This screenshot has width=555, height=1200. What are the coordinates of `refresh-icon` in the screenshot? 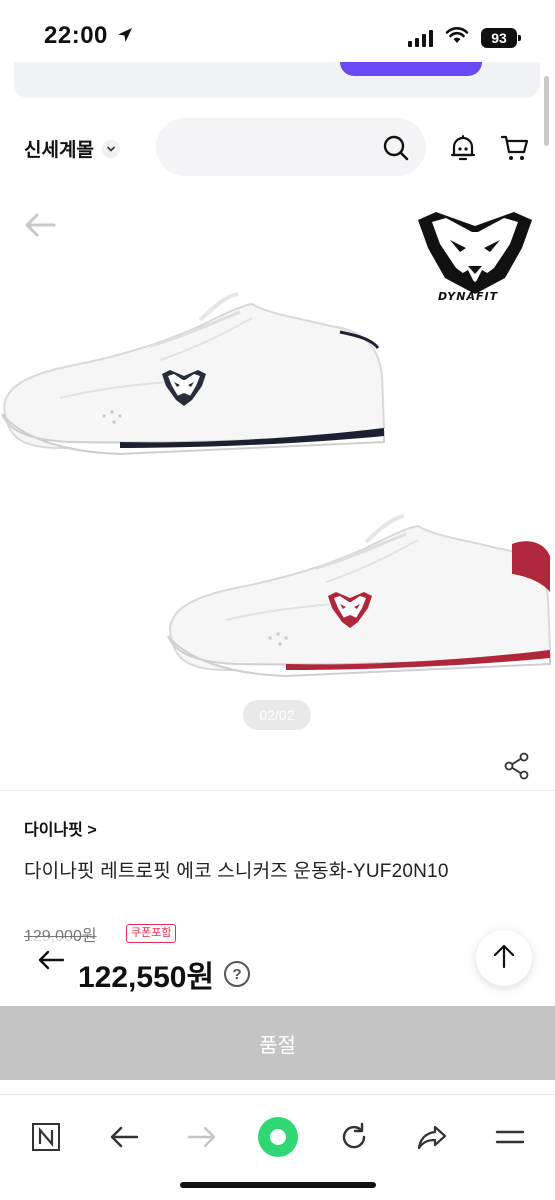 It's located at (354, 1137).